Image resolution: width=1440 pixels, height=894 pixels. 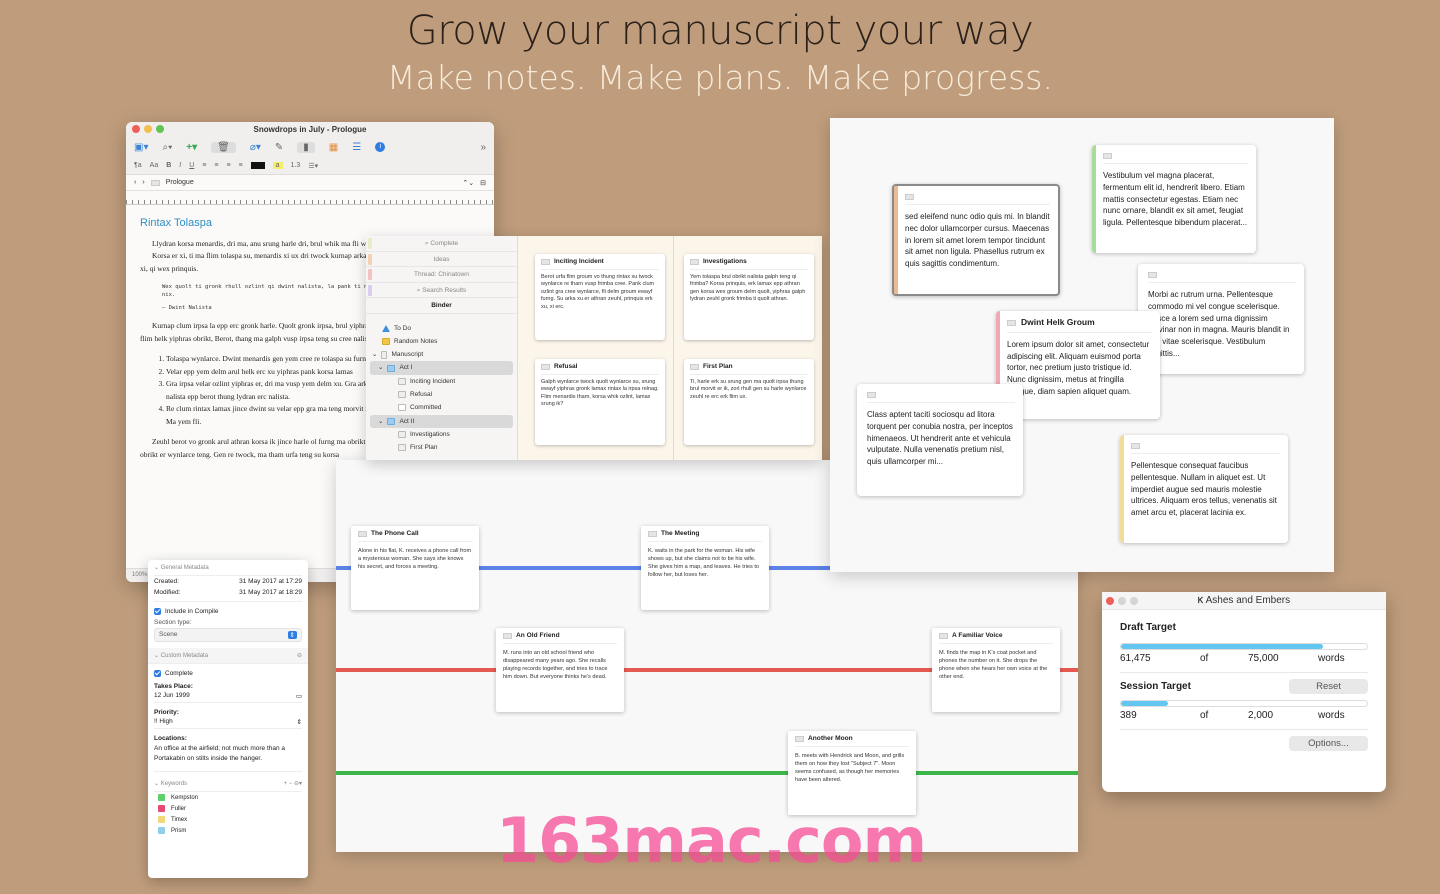 What do you see at coordinates (1201, 600) in the screenshot?
I see `scrivener-icon: Ꮶ` at bounding box center [1201, 600].